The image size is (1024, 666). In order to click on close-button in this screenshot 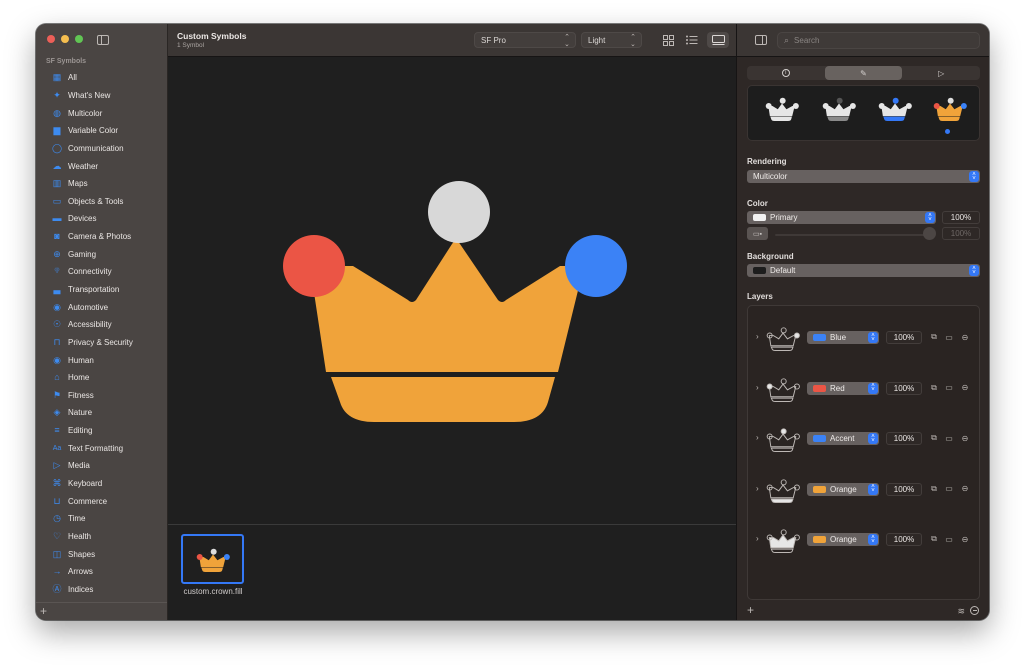, I will do `click(51, 39)`.